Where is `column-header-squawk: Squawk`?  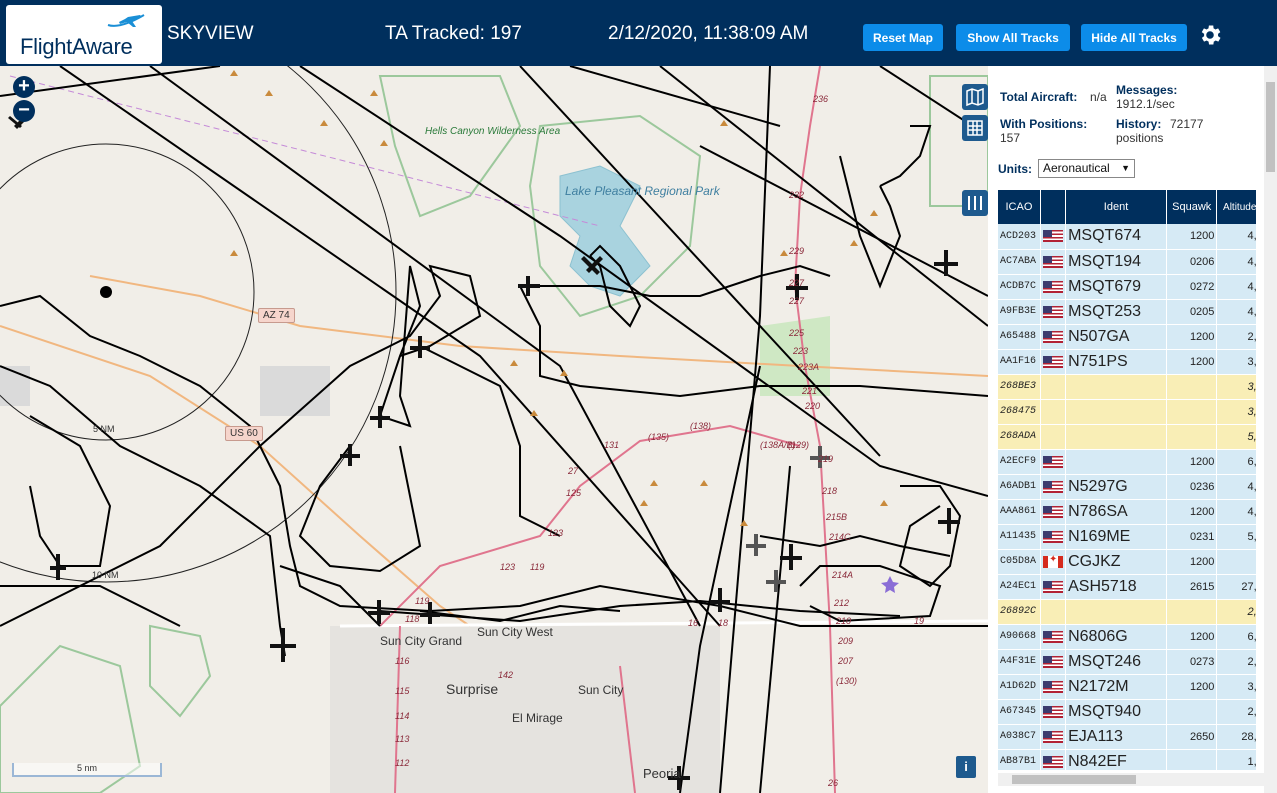 column-header-squawk: Squawk is located at coordinates (1192, 207).